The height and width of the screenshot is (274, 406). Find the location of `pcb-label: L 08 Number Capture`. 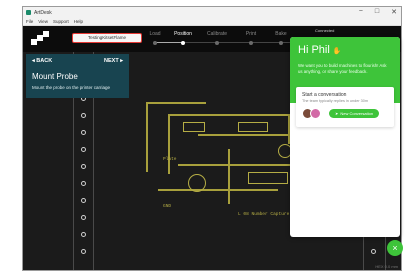

pcb-label: L 08 Number Capture is located at coordinates (264, 214).